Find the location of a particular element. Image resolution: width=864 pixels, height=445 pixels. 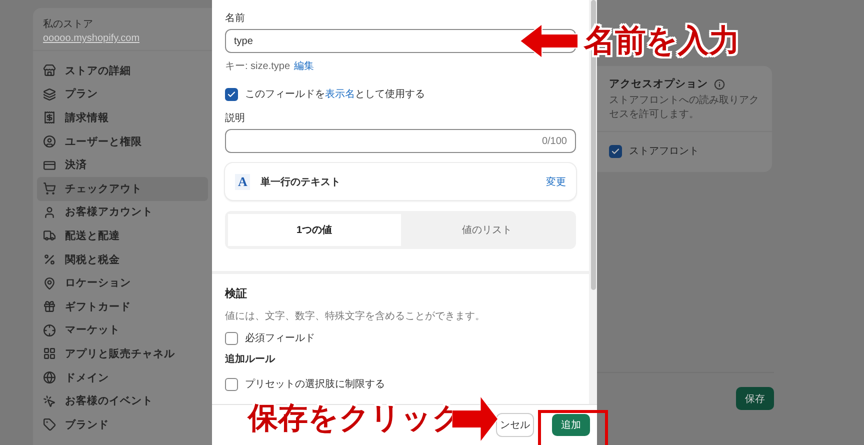

field-label: 説明 is located at coordinates (235, 118).